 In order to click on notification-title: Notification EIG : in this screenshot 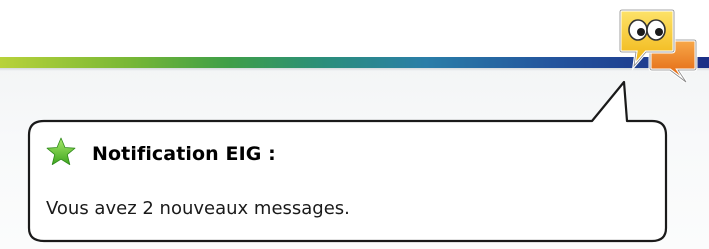, I will do `click(184, 154)`.